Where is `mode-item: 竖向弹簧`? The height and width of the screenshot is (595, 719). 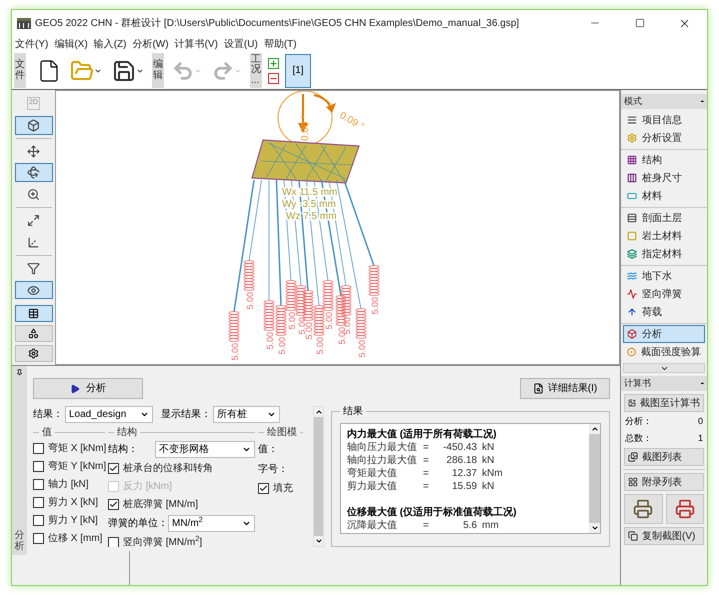
mode-item: 竖向弹簧 is located at coordinates (664, 294).